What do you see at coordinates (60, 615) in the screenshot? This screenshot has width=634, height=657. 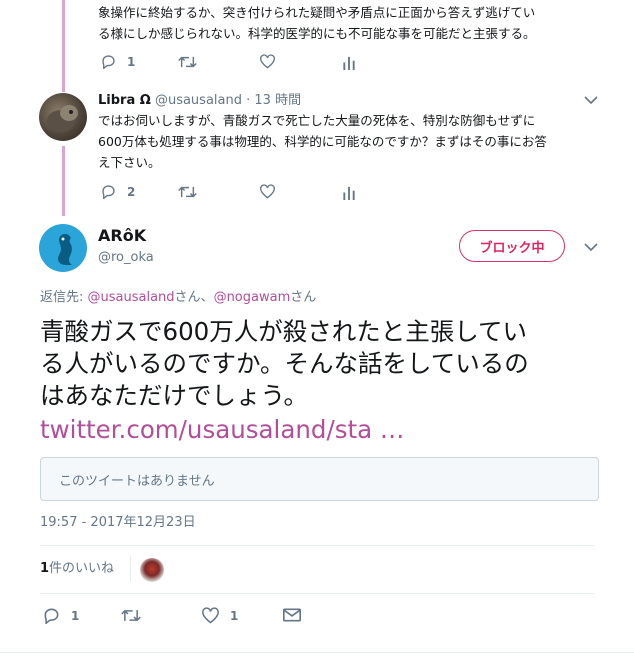 I see `main-reply-button: 1` at bounding box center [60, 615].